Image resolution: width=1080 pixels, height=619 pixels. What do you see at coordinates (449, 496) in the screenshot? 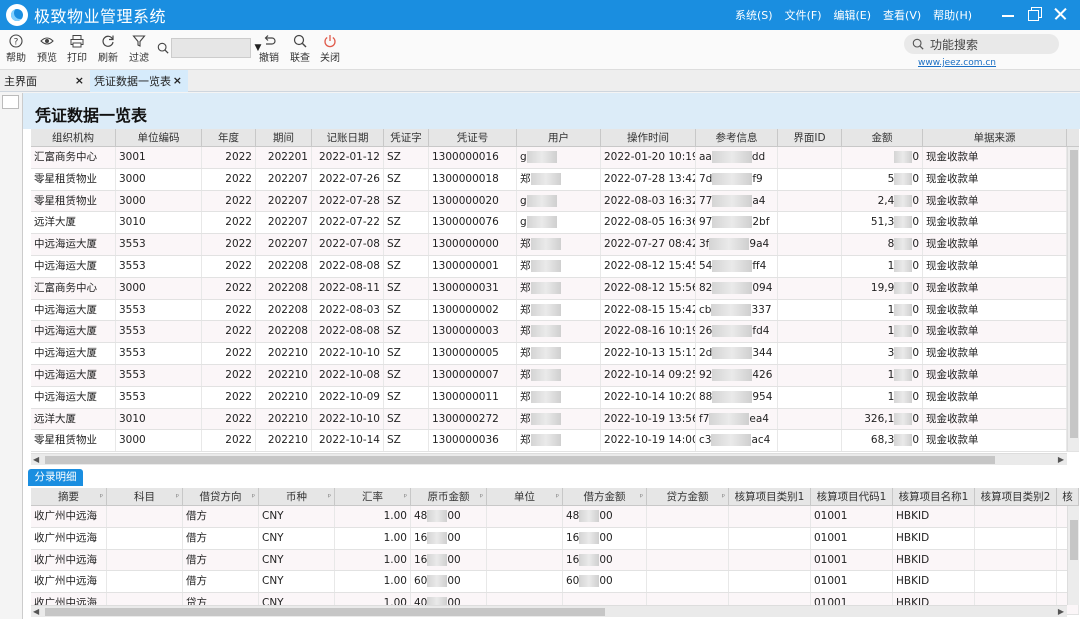
I see `col-header: 原币金额 ᵖ` at bounding box center [449, 496].